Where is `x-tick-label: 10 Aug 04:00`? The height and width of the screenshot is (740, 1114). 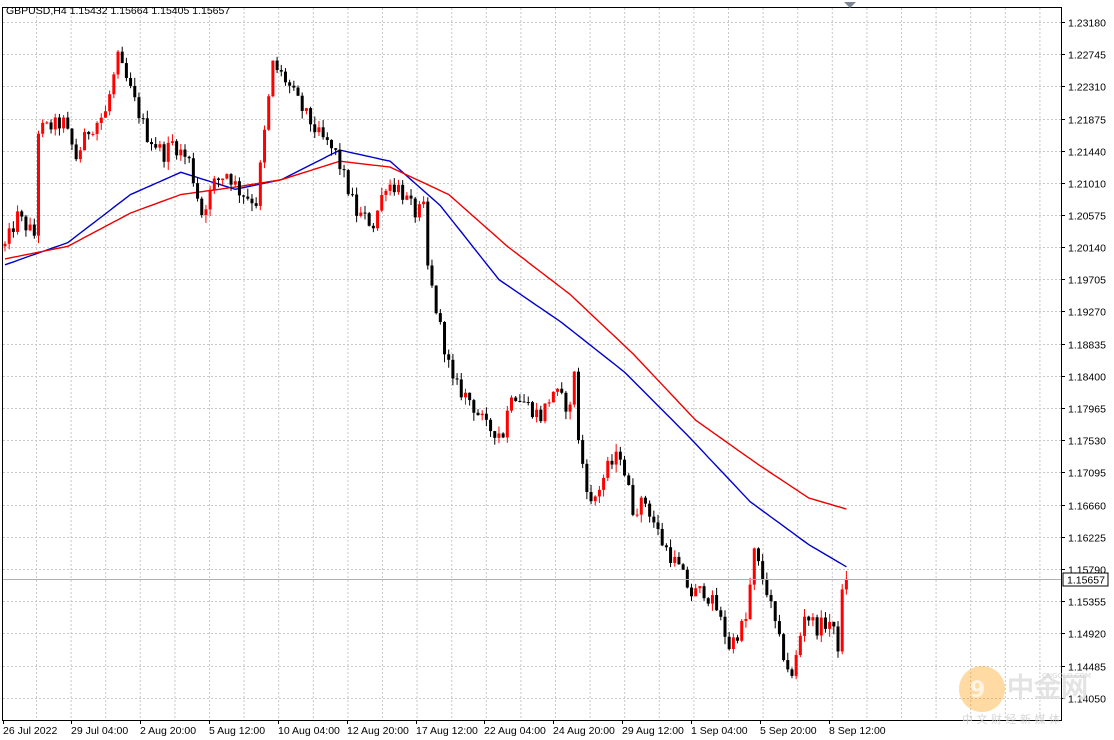
x-tick-label: 10 Aug 04:00 is located at coordinates (309, 731).